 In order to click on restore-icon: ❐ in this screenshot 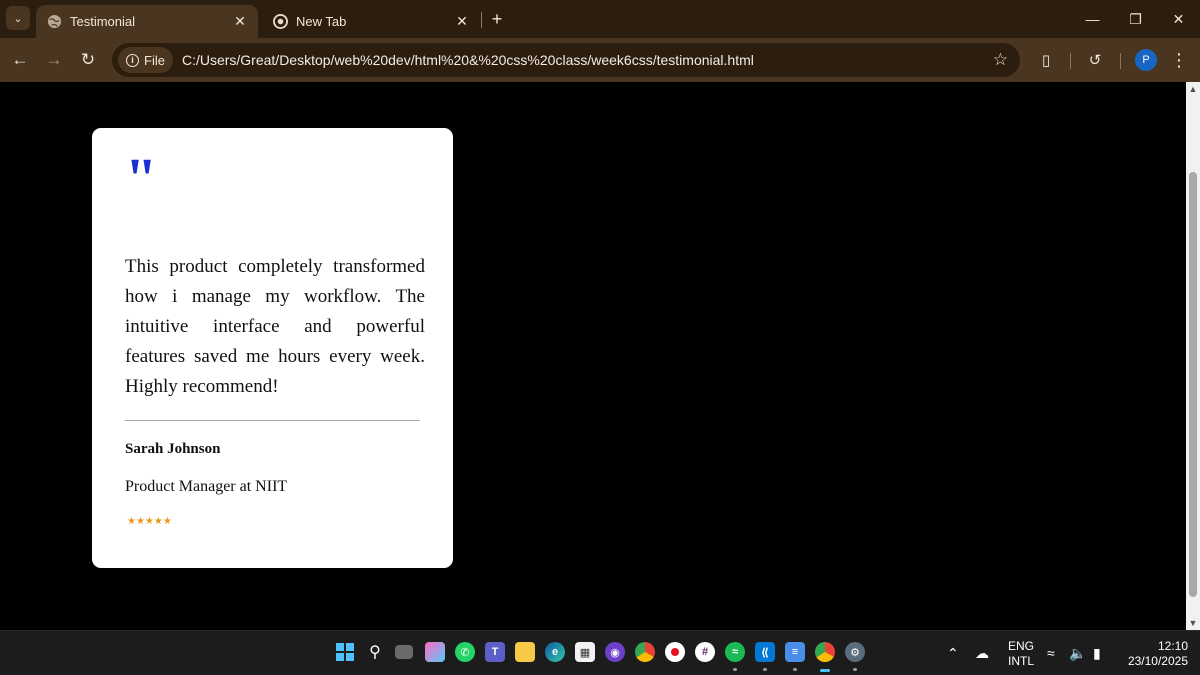, I will do `click(1135, 19)`.